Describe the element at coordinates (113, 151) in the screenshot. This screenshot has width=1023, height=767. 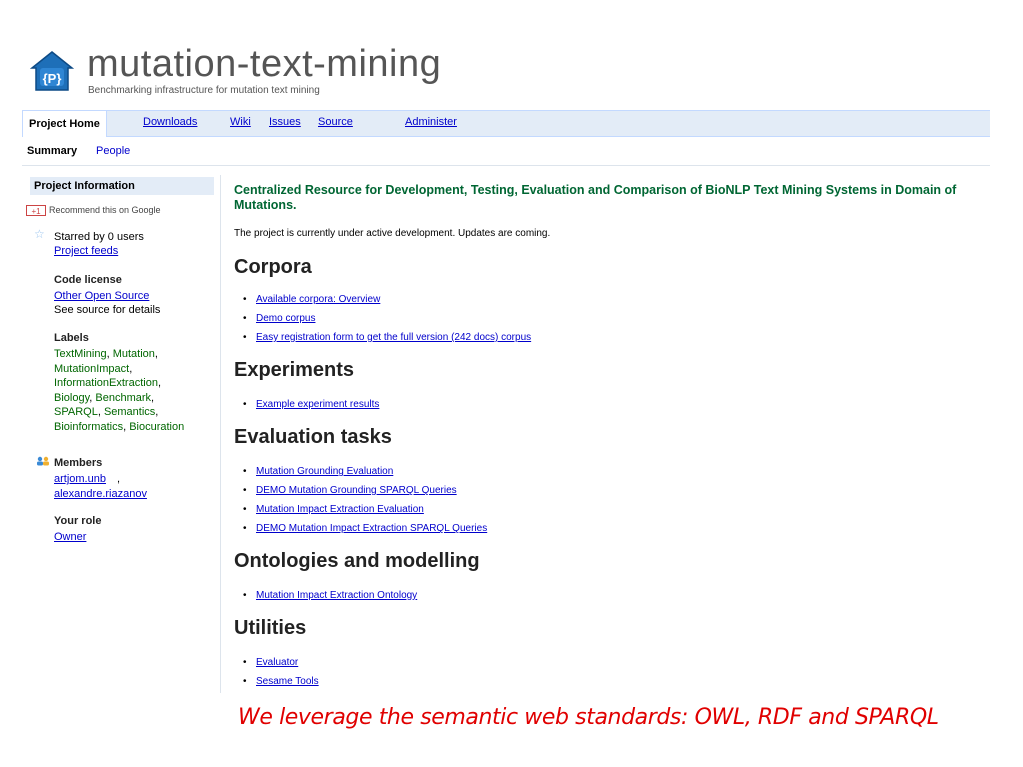
I see `subtab-people: People` at that location.